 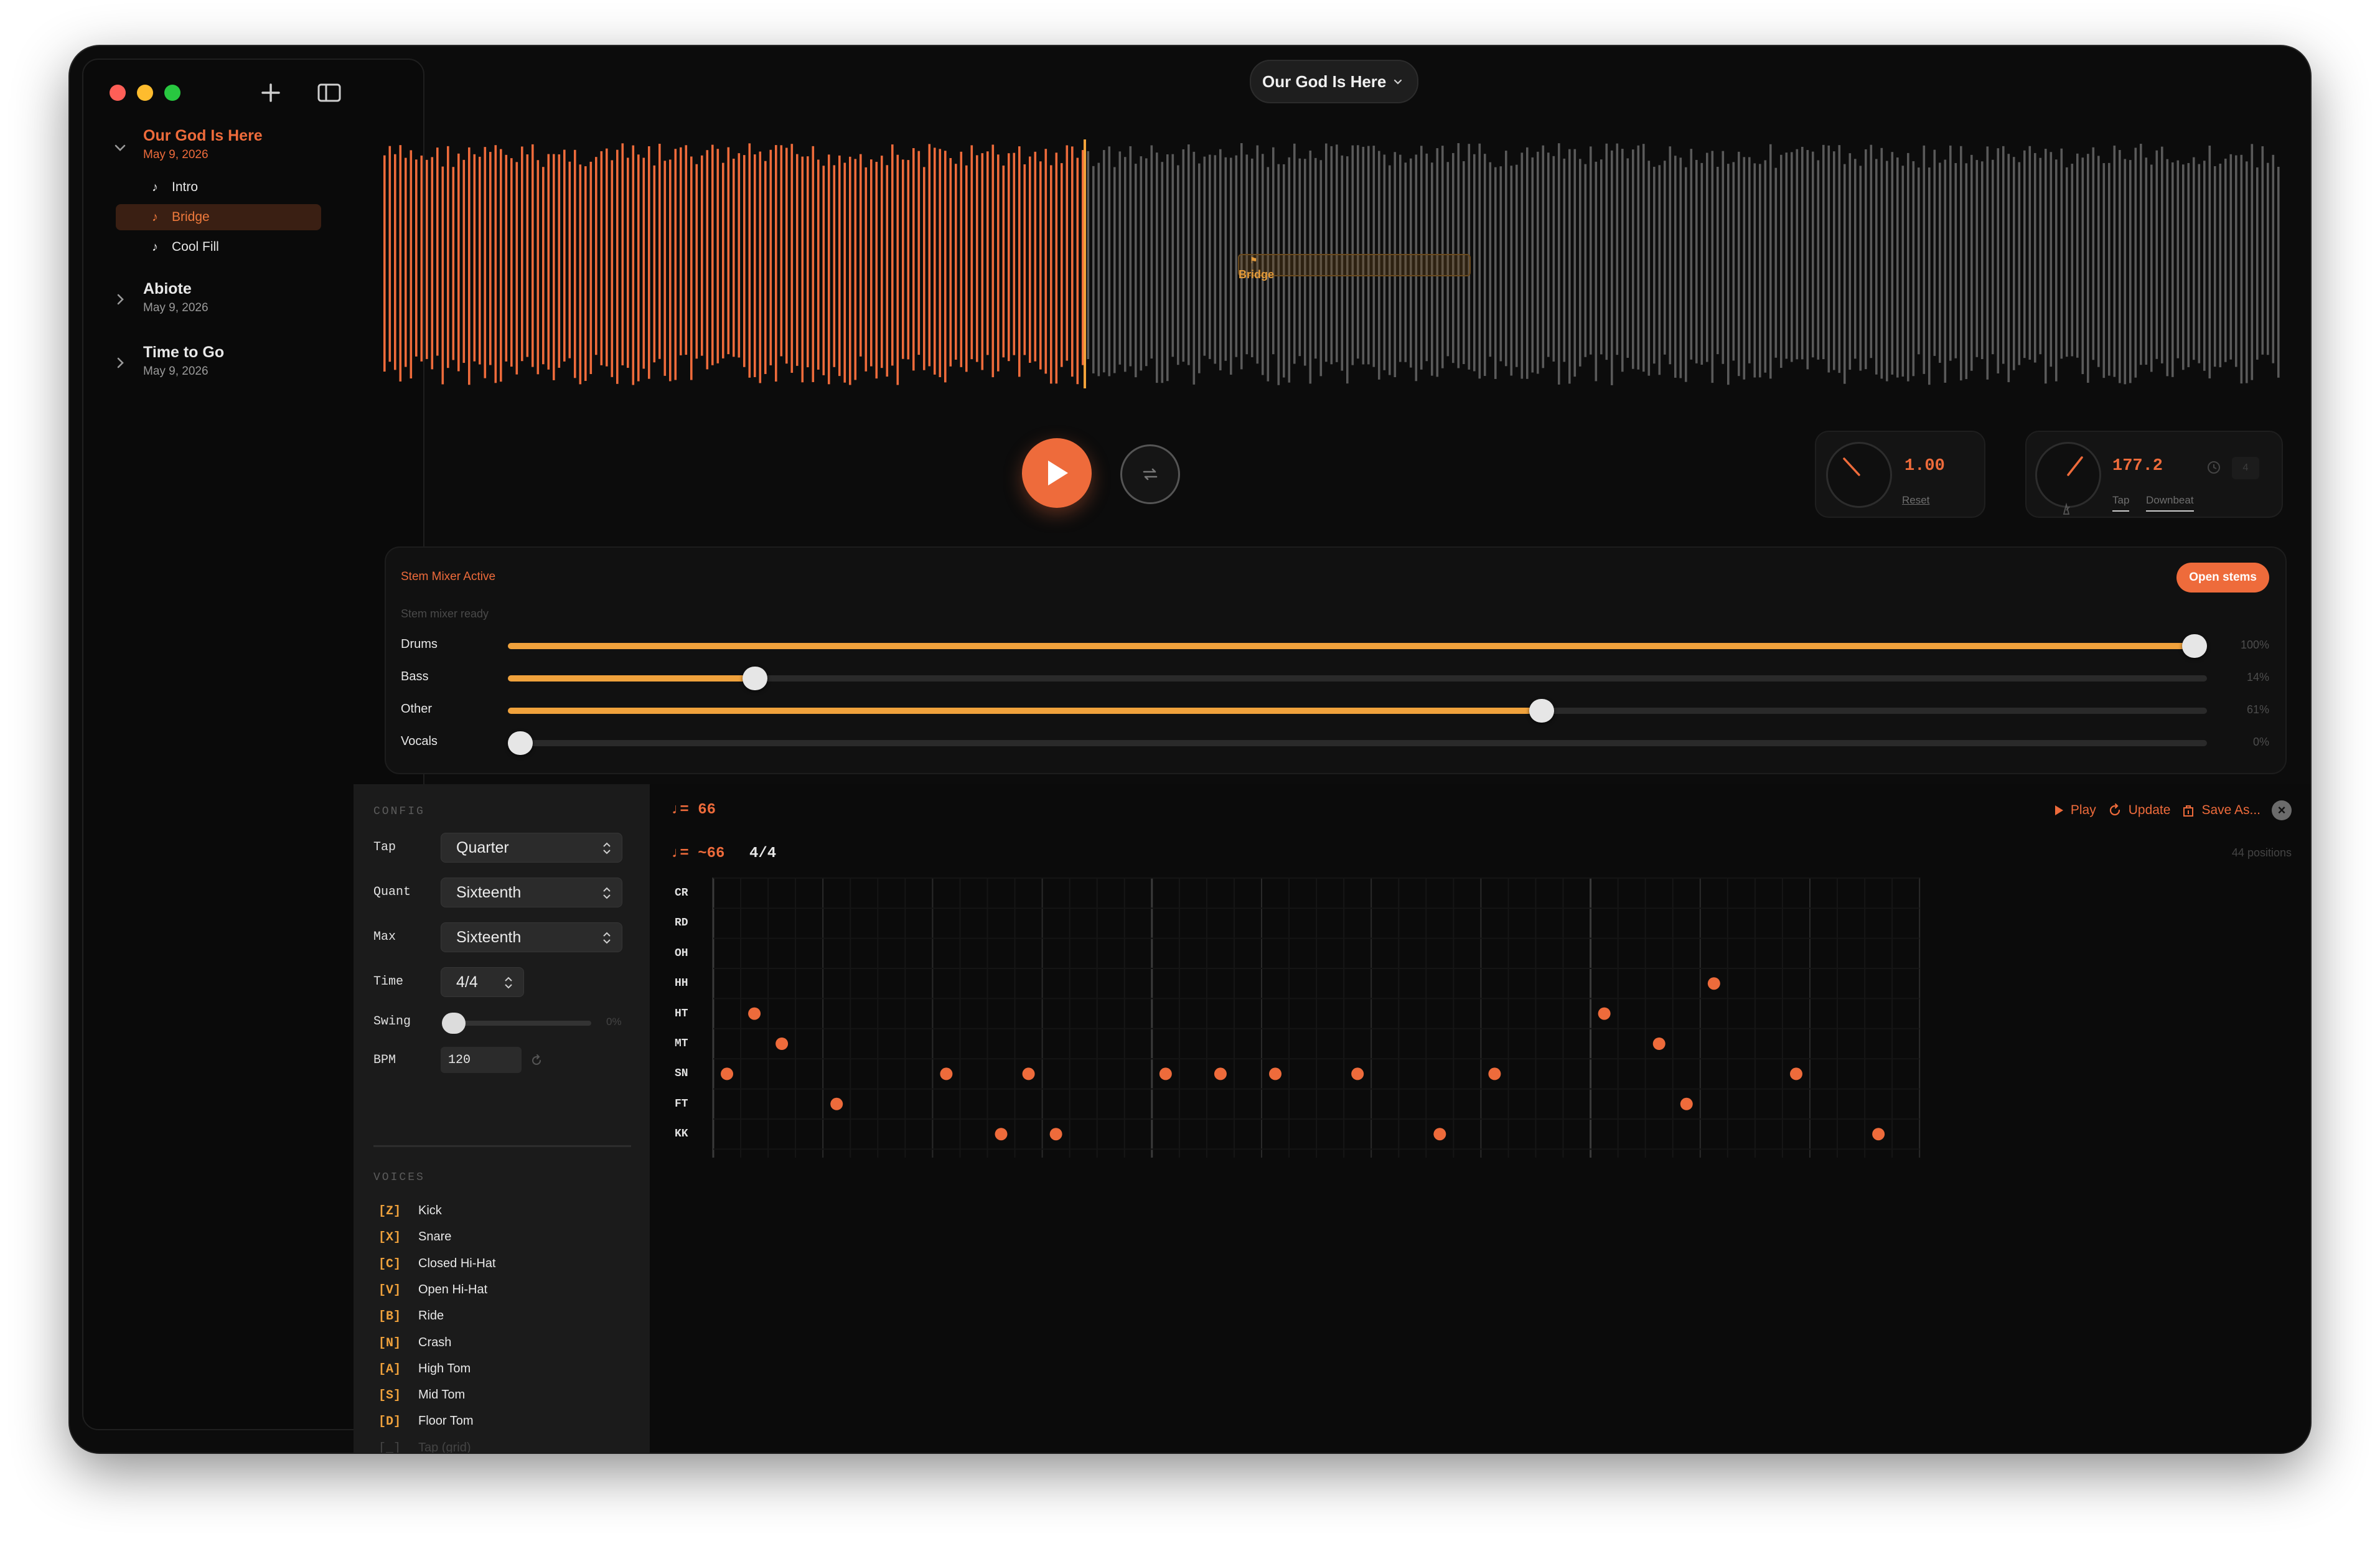 What do you see at coordinates (1916, 500) in the screenshot?
I see `speed-reset-link: Reset` at bounding box center [1916, 500].